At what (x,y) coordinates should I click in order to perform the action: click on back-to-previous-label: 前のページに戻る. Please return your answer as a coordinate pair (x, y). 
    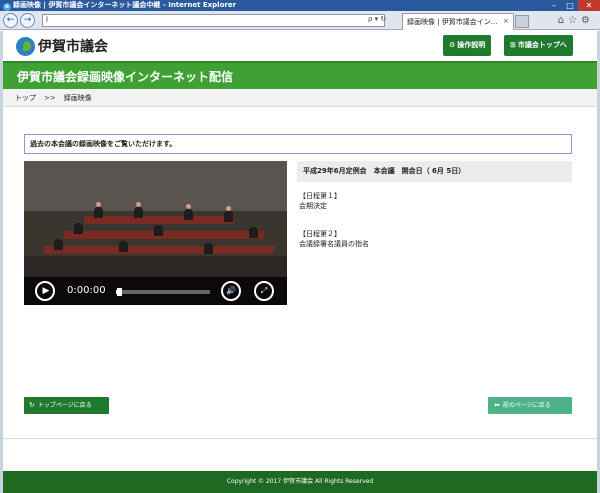
    Looking at the image, I should click on (526, 405).